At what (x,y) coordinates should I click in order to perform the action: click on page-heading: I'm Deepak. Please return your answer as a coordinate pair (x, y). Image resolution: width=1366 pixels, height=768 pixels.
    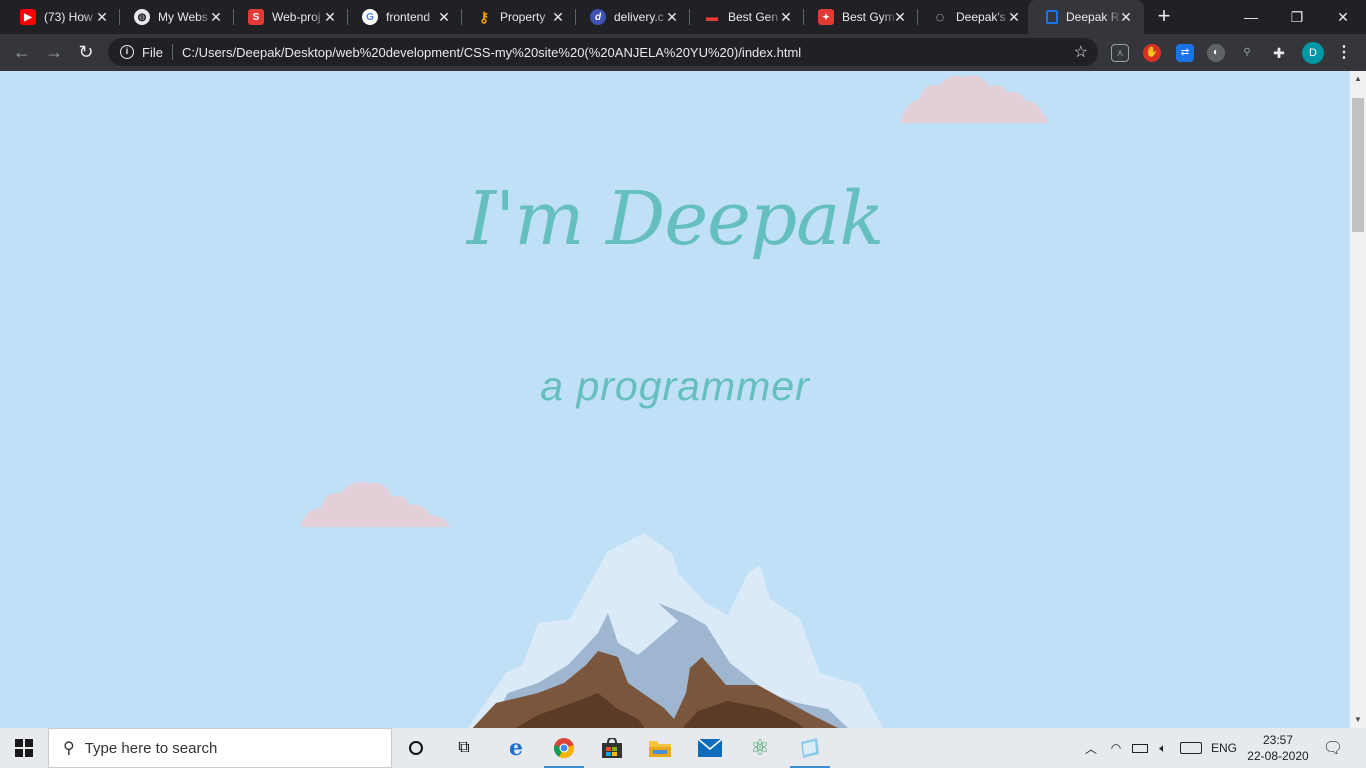
    Looking at the image, I should click on (675, 219).